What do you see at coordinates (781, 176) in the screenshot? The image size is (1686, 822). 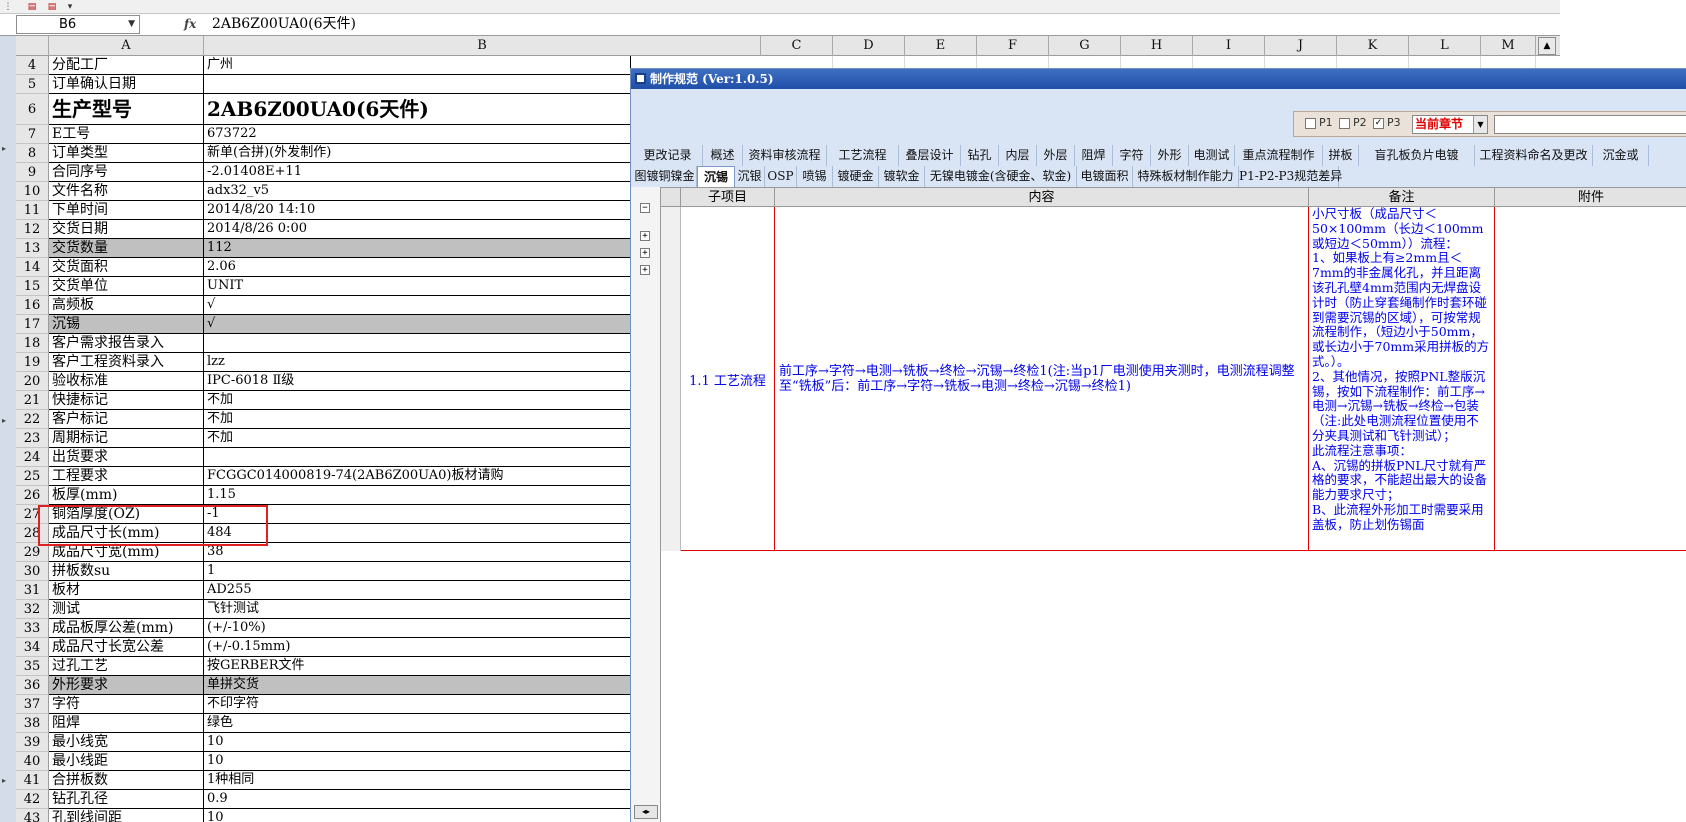 I see `tab-secondary-4: OSP` at bounding box center [781, 176].